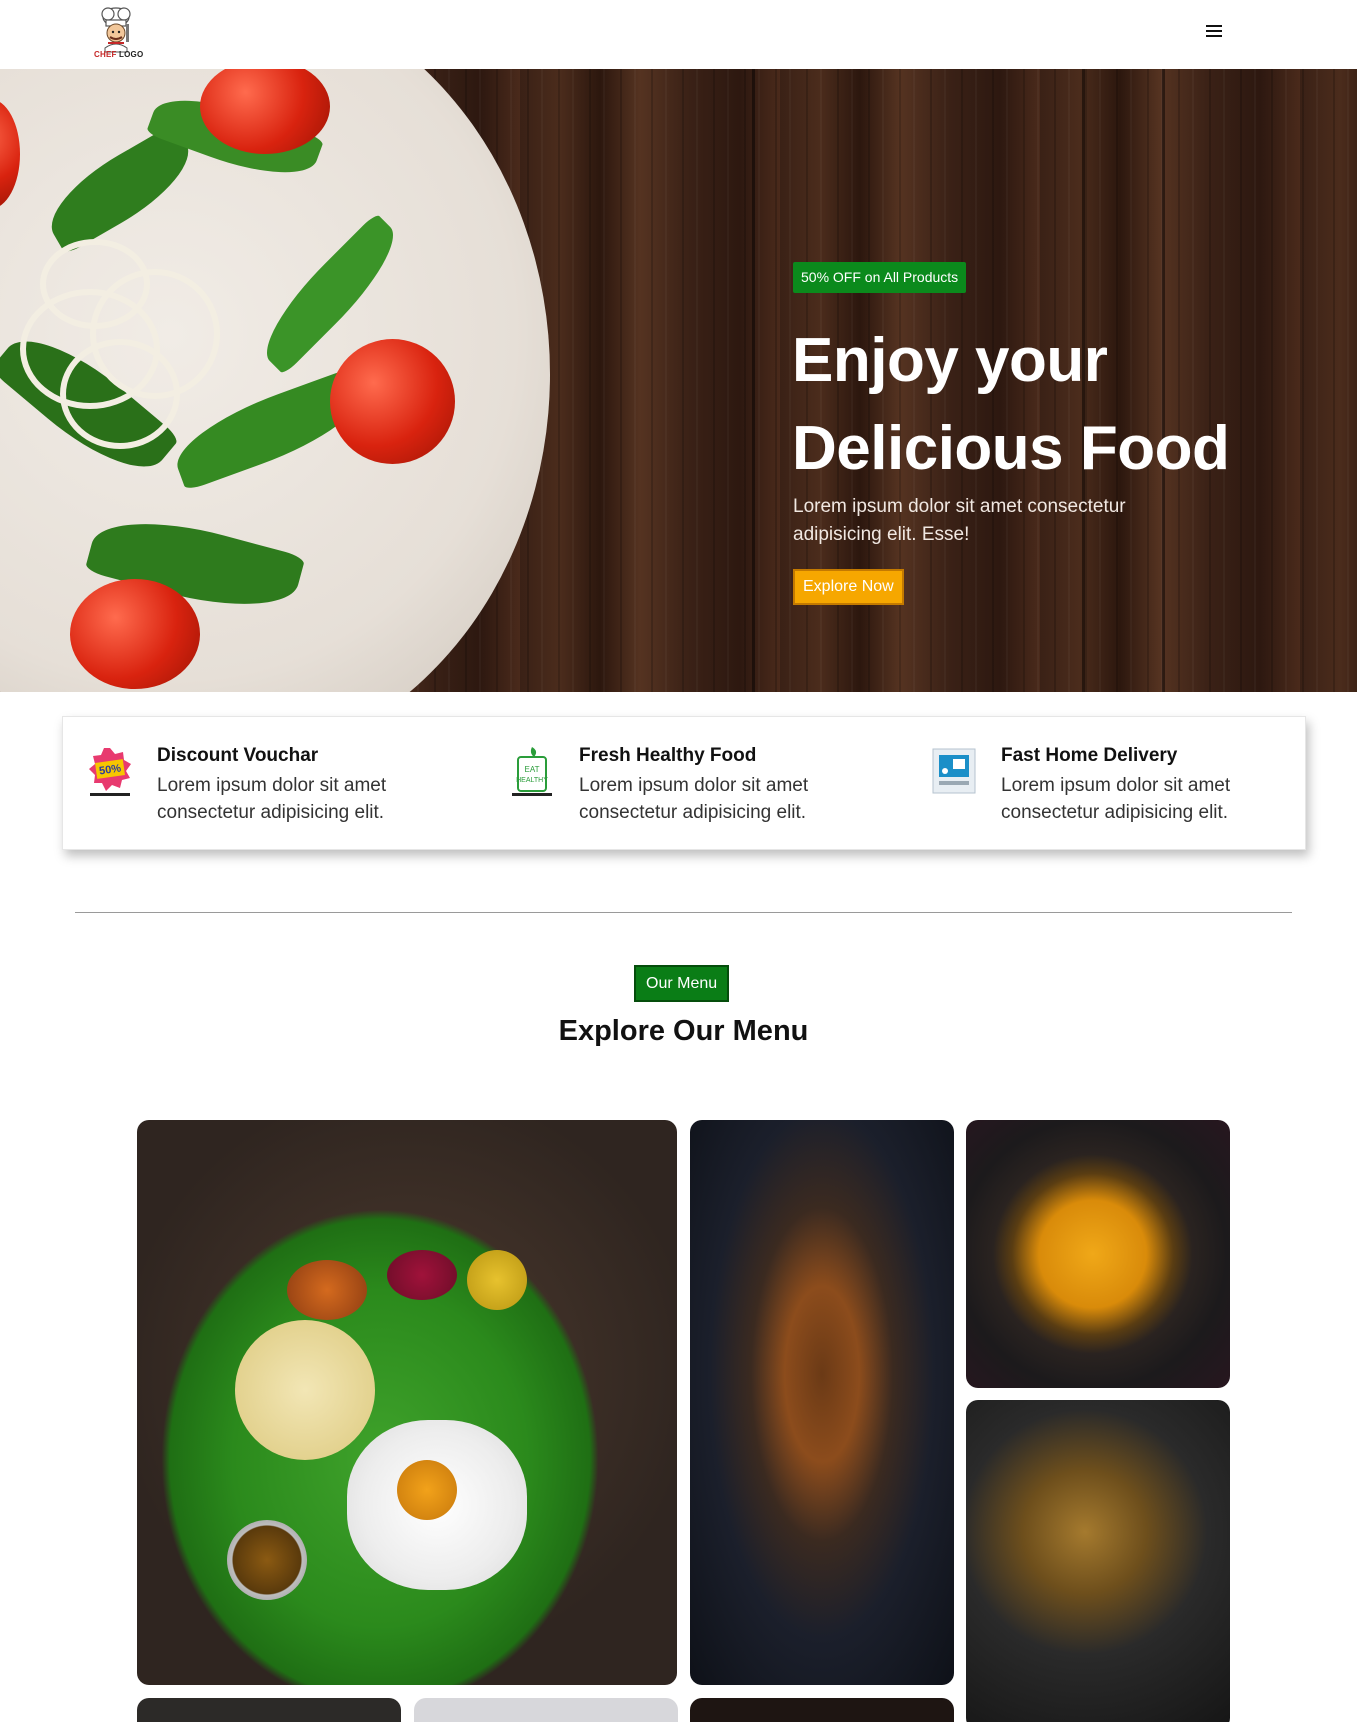  I want to click on home-delivery-icon, so click(954, 772).